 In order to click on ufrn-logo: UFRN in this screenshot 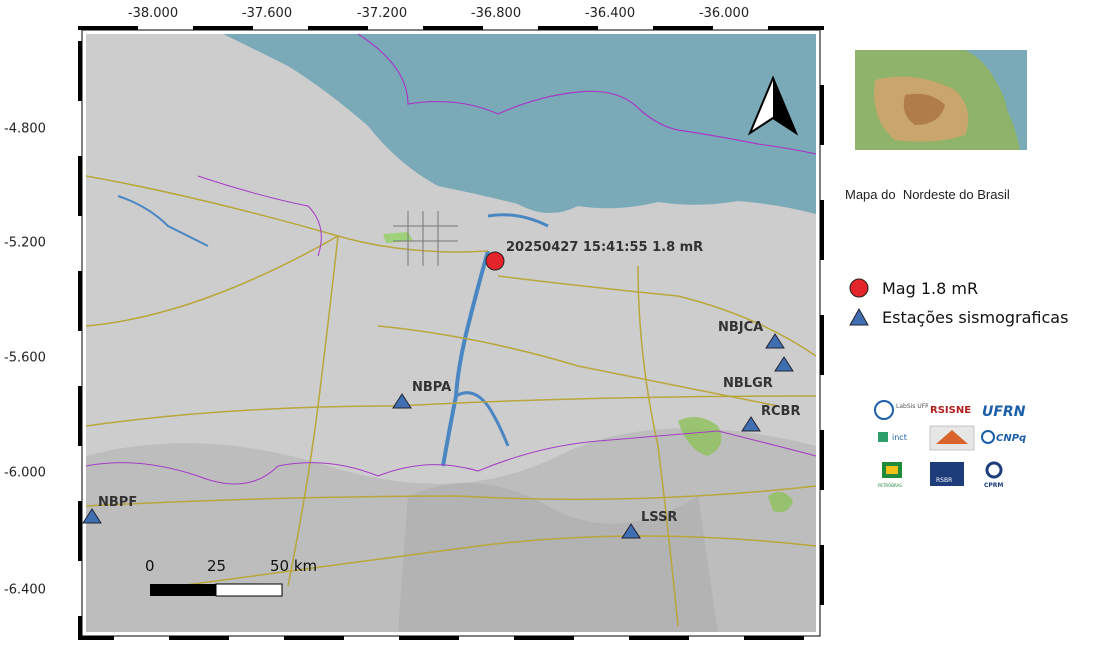, I will do `click(1004, 412)`.